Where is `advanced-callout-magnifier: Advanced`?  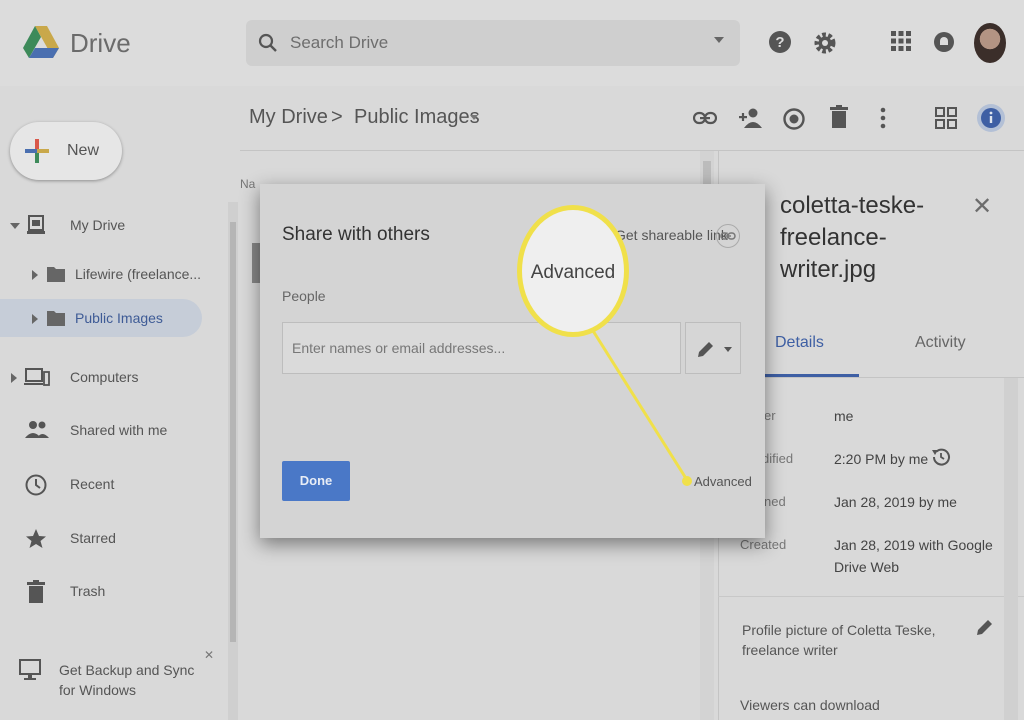 advanced-callout-magnifier: Advanced is located at coordinates (573, 271).